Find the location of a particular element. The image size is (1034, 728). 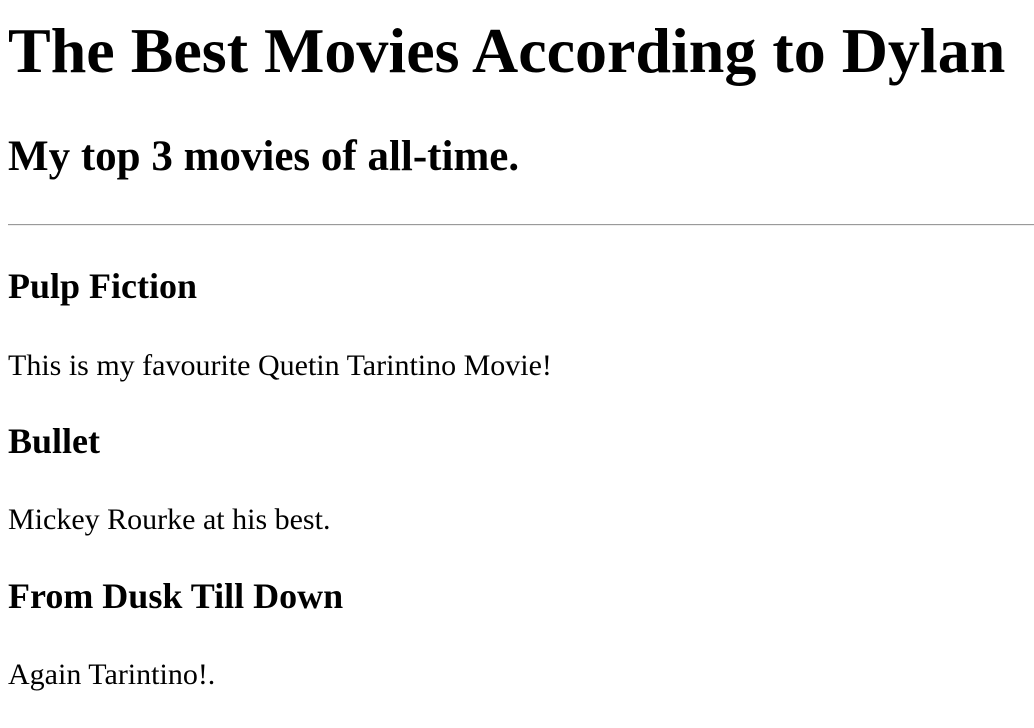

page-subtitle: My top 3 movies of all-time. is located at coordinates (264, 156).